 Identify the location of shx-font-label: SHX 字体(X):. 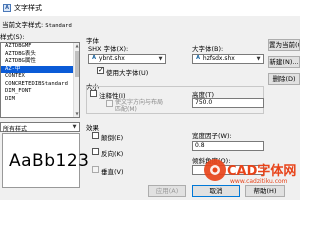
(108, 49).